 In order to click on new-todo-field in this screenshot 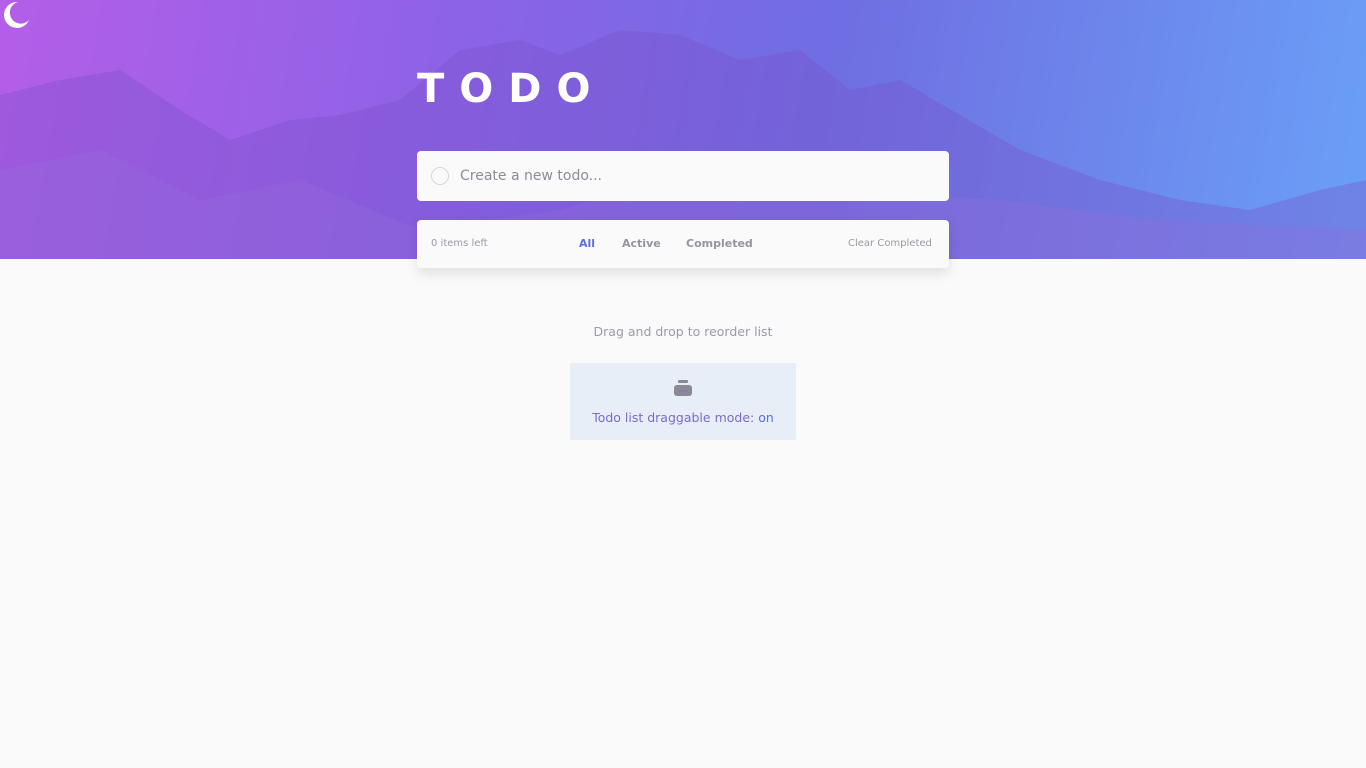, I will do `click(683, 176)`.